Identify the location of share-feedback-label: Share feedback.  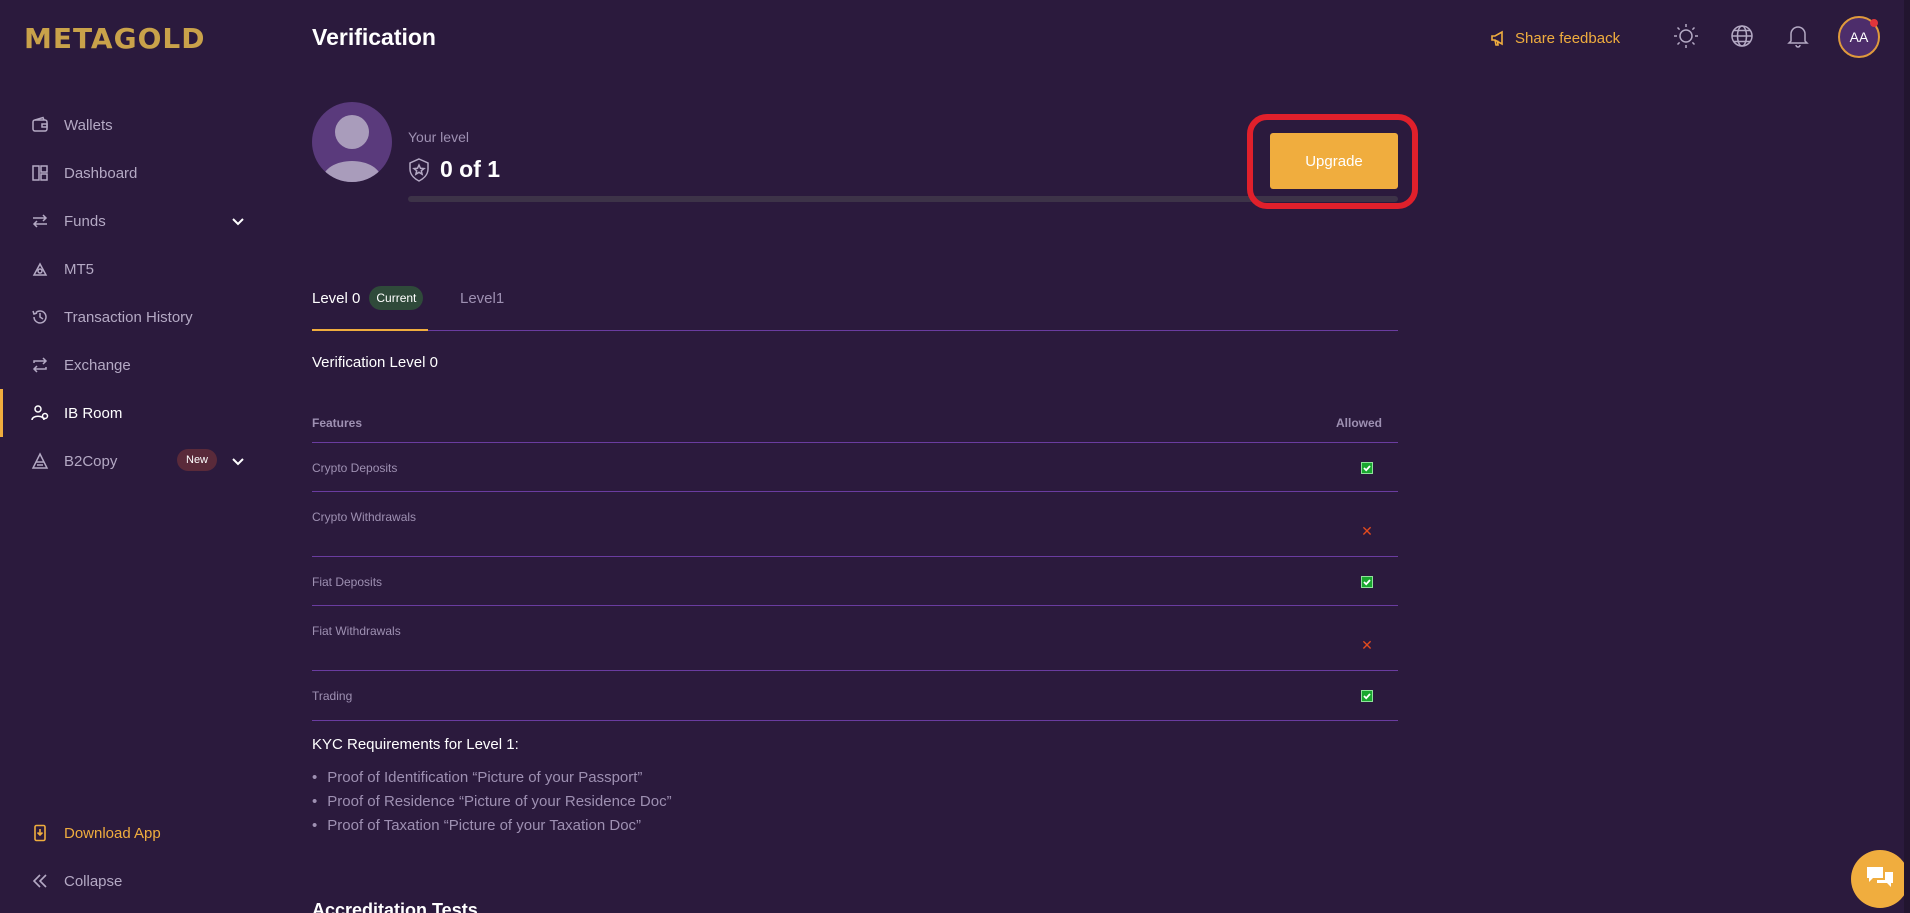
(1568, 38).